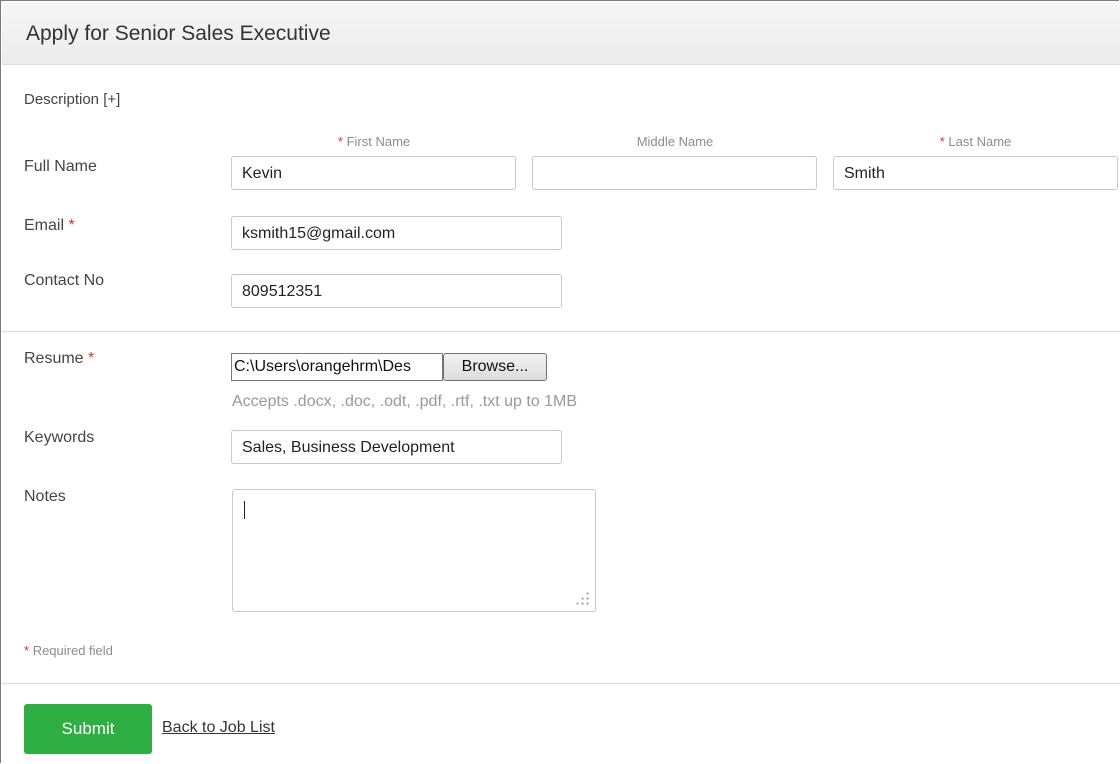  Describe the element at coordinates (582, 598) in the screenshot. I see `resize-grip-icon` at that location.